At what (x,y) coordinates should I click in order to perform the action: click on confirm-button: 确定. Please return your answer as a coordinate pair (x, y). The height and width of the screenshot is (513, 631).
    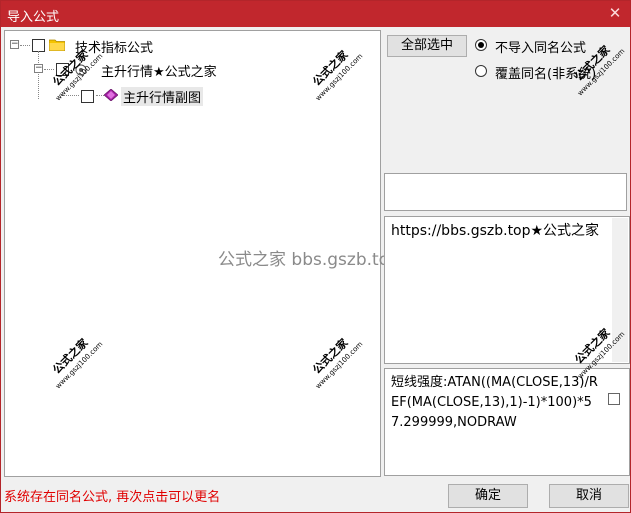
    Looking at the image, I should click on (488, 496).